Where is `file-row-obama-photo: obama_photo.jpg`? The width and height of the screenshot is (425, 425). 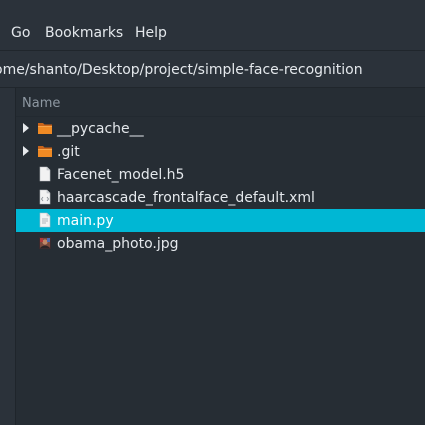 file-row-obama-photo: obama_photo.jpg is located at coordinates (220, 243).